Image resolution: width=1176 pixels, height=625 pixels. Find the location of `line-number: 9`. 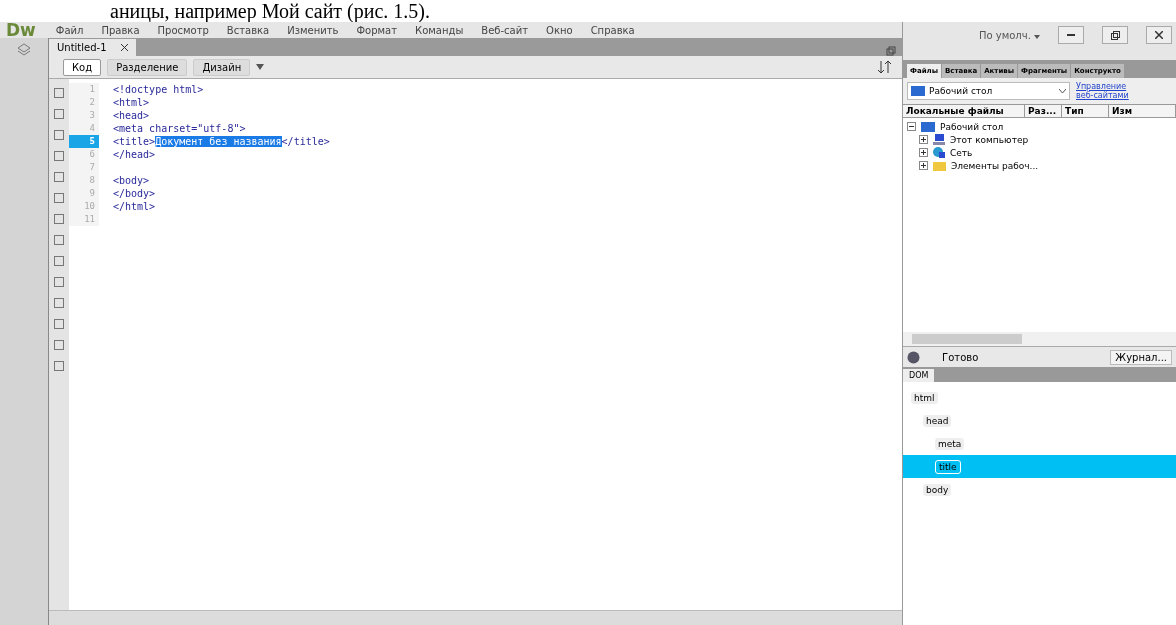

line-number: 9 is located at coordinates (84, 193).